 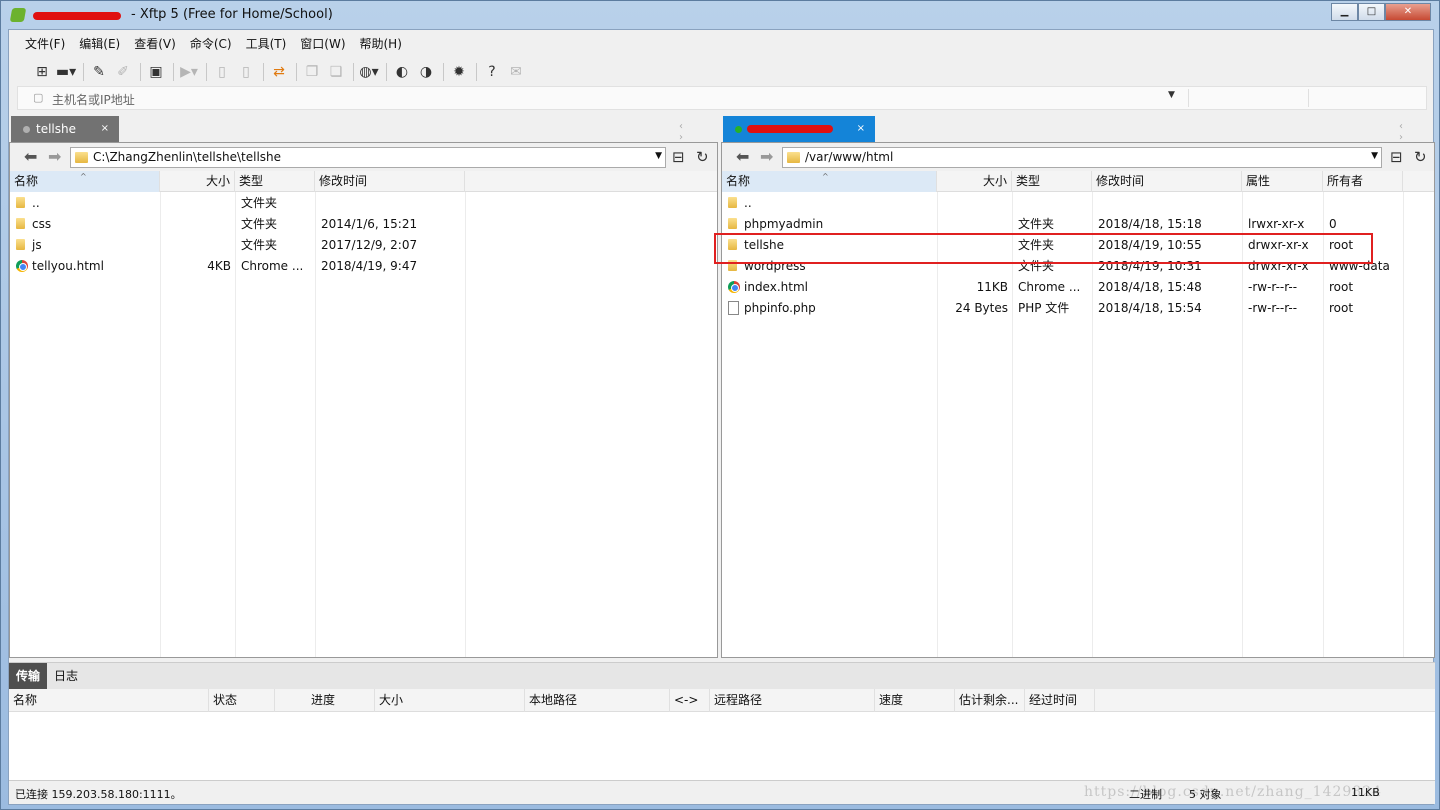 What do you see at coordinates (93, 99) in the screenshot?
I see `address-input: 主机名或IP地址` at bounding box center [93, 99].